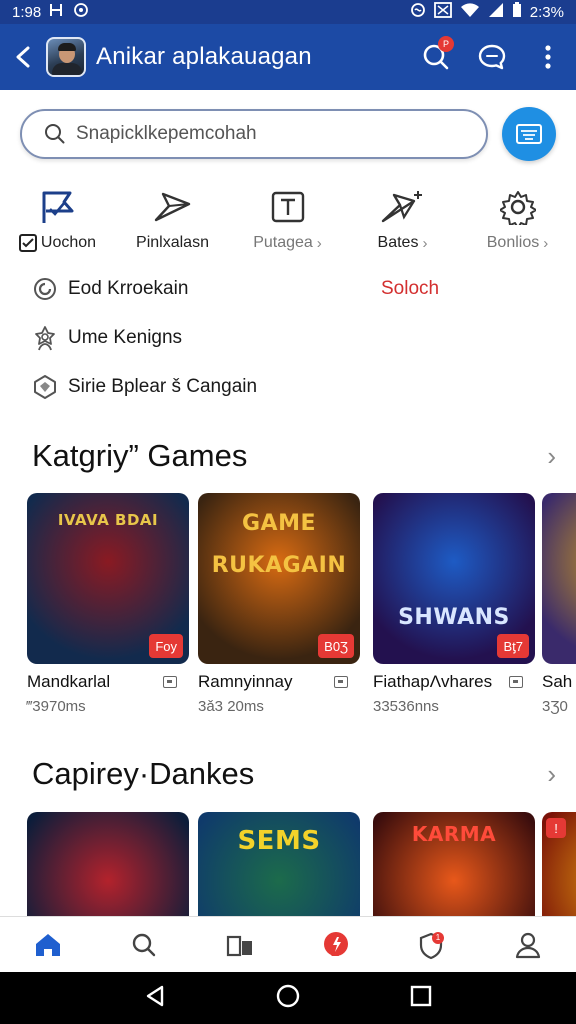 This screenshot has width=576, height=1024. Describe the element at coordinates (446, 44) in the screenshot. I see `notification-badge: P` at that location.